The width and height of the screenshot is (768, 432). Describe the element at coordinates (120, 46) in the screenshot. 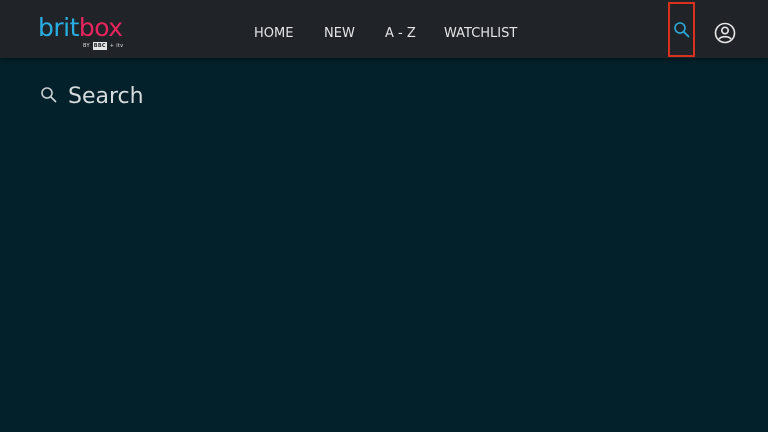

I see `logo-itv: itv` at that location.